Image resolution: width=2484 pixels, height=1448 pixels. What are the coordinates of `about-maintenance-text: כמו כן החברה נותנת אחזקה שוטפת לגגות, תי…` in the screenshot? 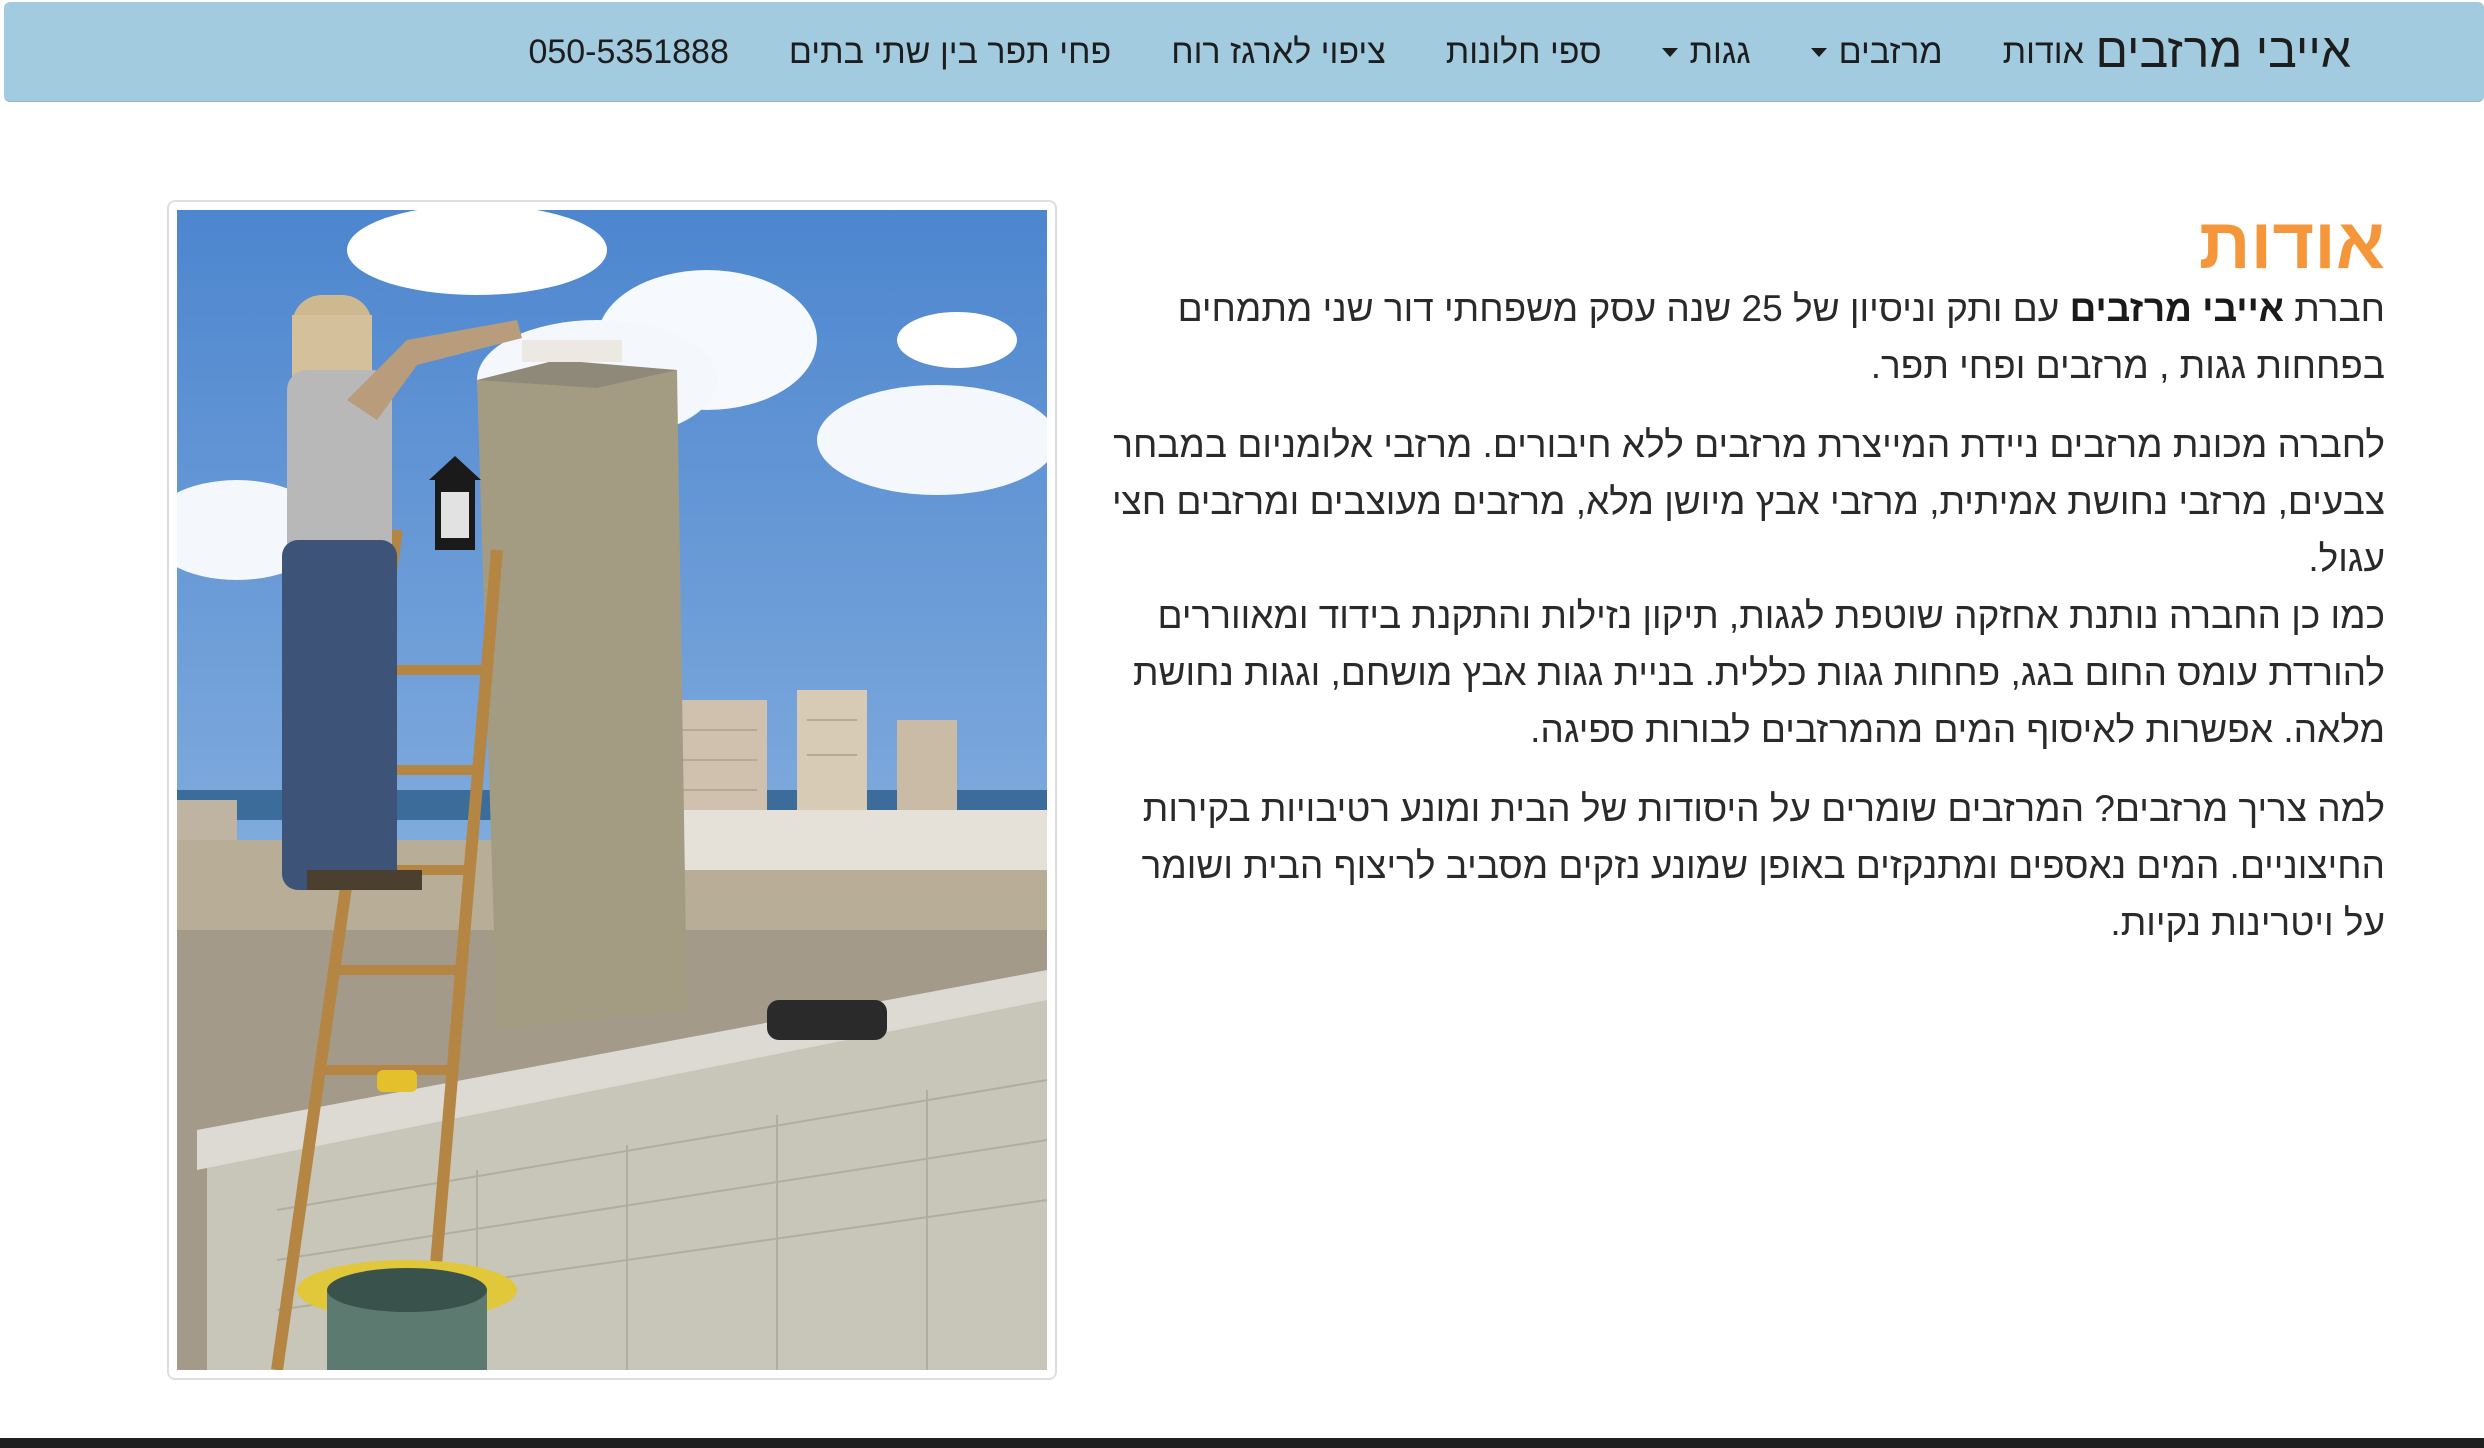 It's located at (1758, 672).